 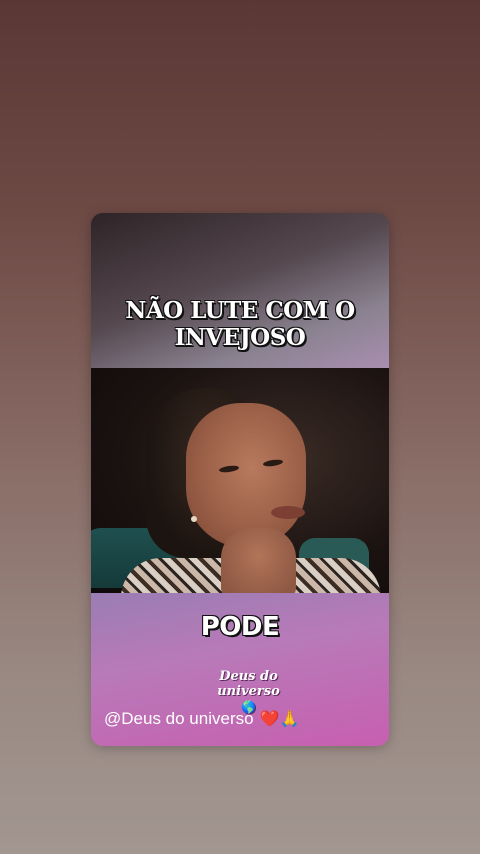 What do you see at coordinates (194, 519) in the screenshot?
I see `earring-shape` at bounding box center [194, 519].